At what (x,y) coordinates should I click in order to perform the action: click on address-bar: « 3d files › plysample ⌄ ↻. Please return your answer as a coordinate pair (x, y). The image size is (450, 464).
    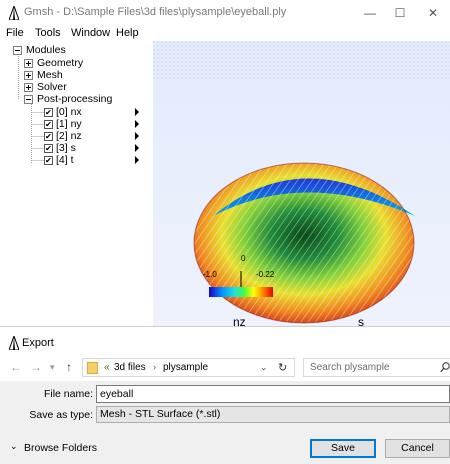
    Looking at the image, I should click on (188, 367).